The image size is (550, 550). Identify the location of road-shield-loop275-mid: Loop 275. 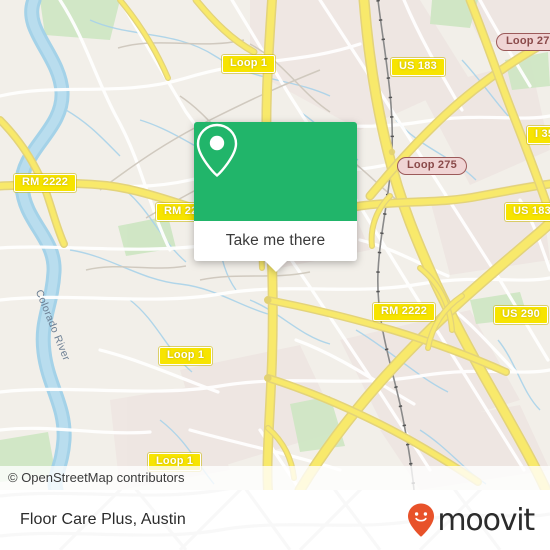
(432, 166).